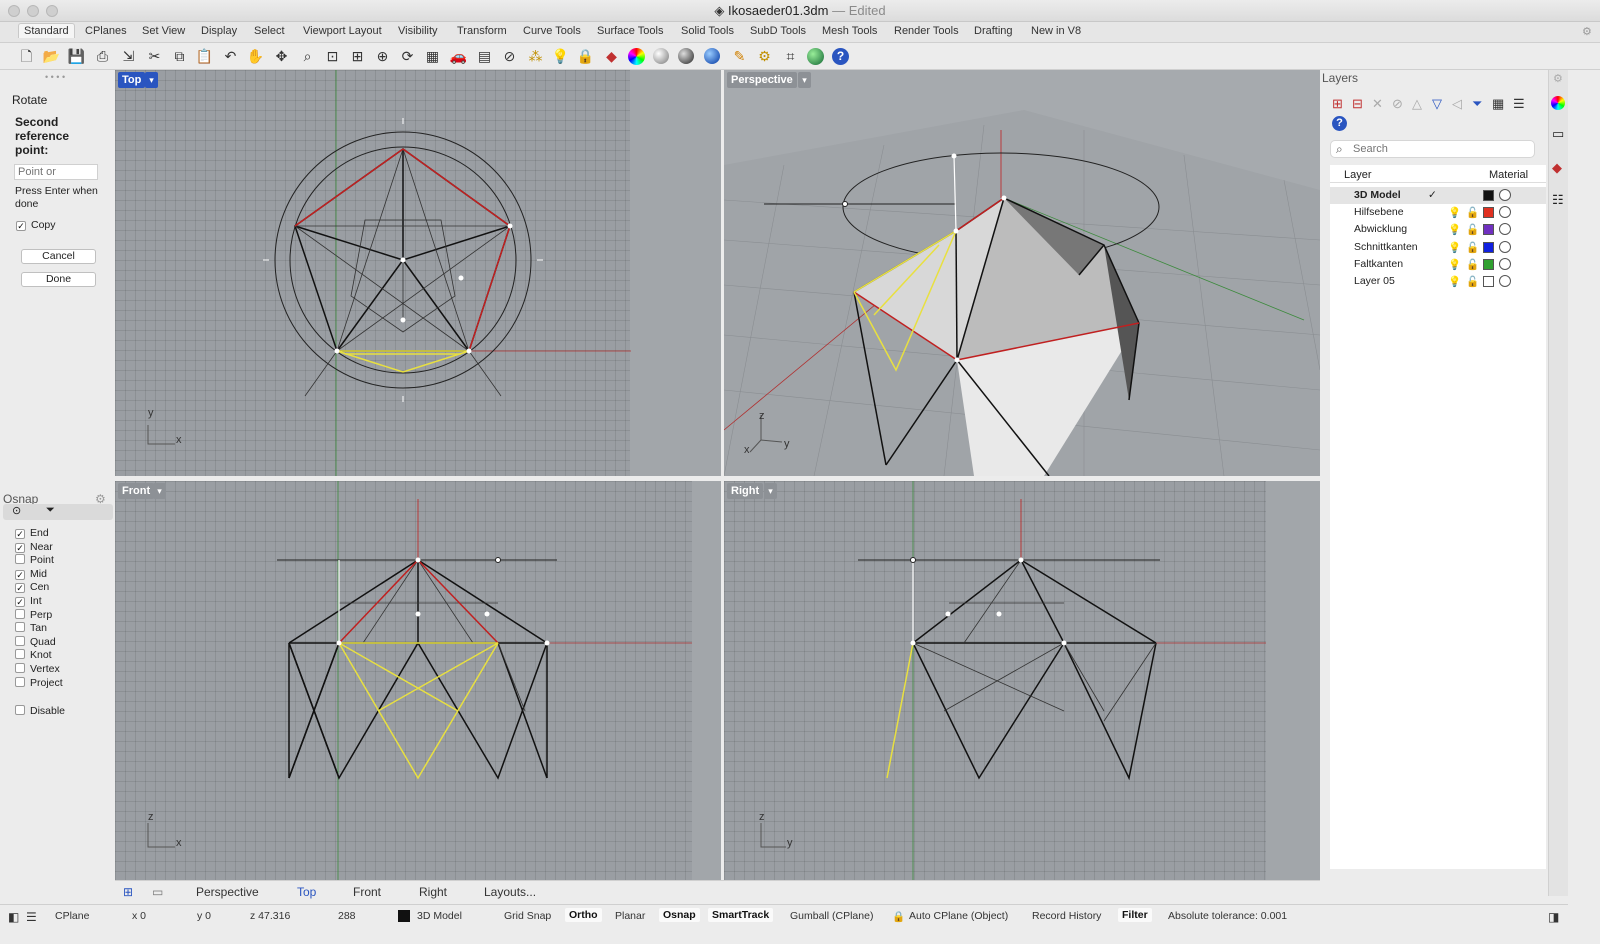 The width and height of the screenshot is (1600, 944). What do you see at coordinates (778, 31) in the screenshot?
I see `tab-subd-tools: SubD Tools` at bounding box center [778, 31].